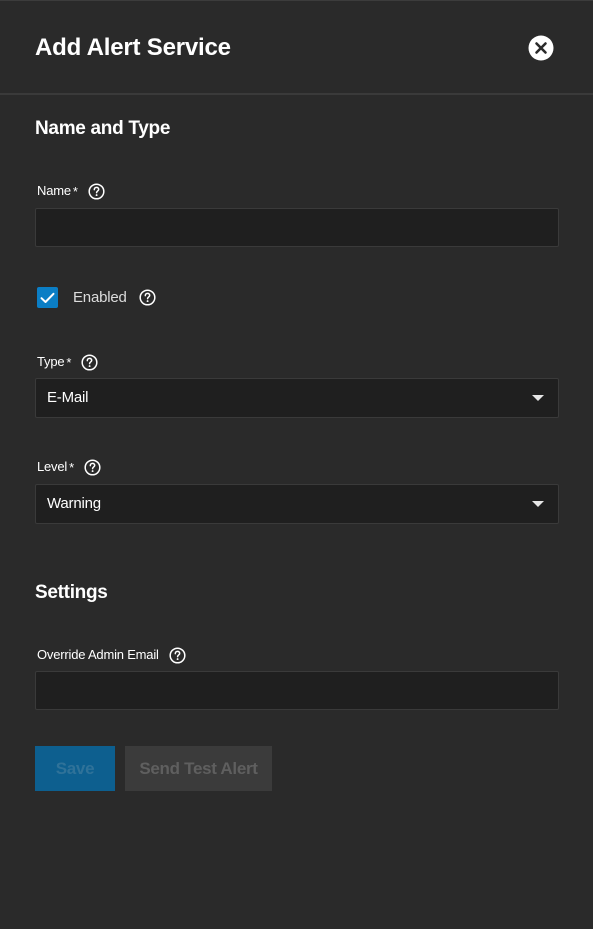  I want to click on level-label-row: Level *, so click(69, 467).